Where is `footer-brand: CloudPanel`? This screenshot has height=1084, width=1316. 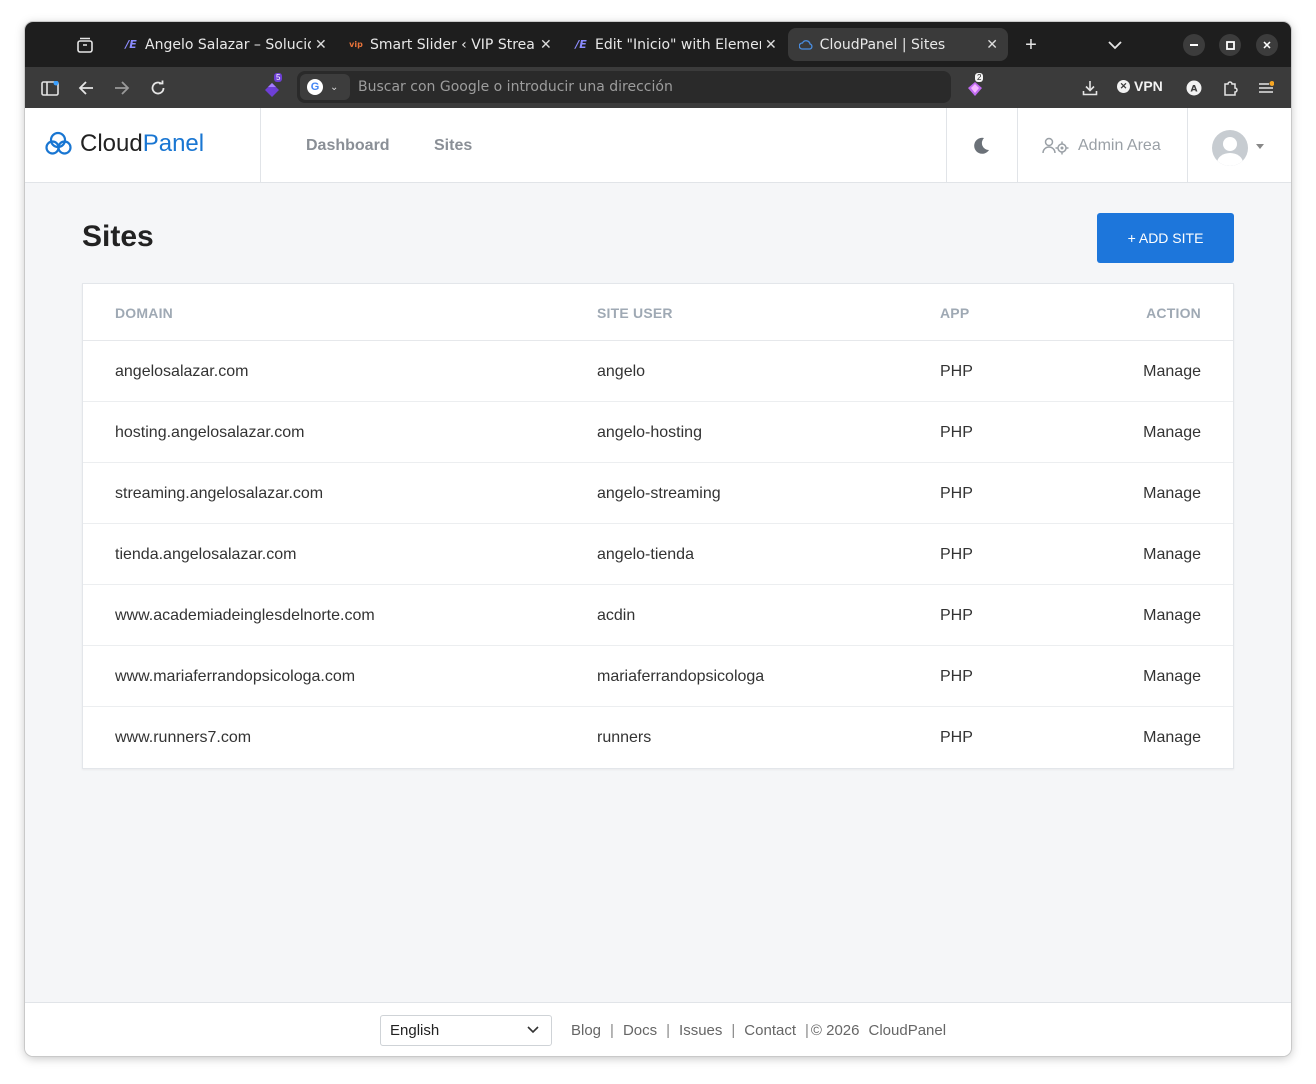 footer-brand: CloudPanel is located at coordinates (907, 1030).